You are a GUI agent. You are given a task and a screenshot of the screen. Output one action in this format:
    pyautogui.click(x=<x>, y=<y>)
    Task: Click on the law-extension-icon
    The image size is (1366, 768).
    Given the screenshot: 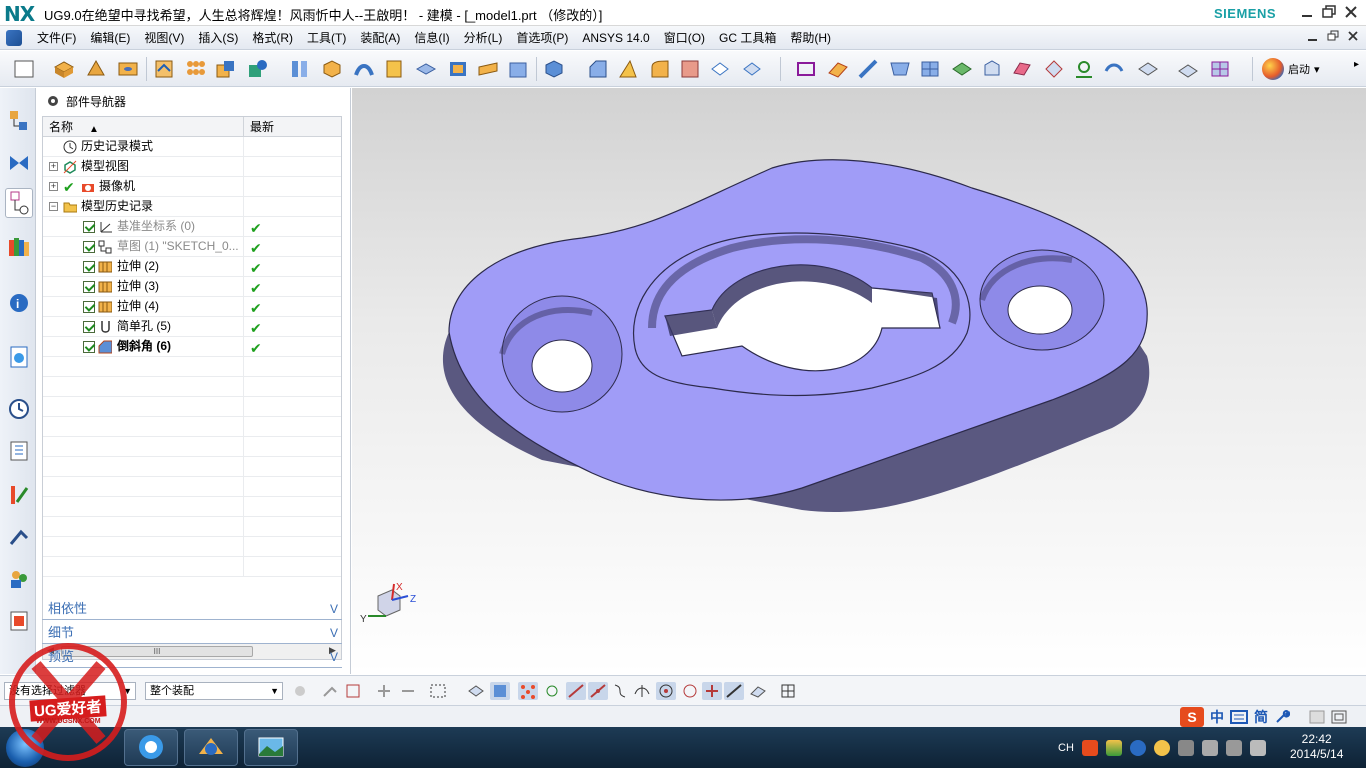 What is the action you would take?
    pyautogui.click(x=1114, y=69)
    